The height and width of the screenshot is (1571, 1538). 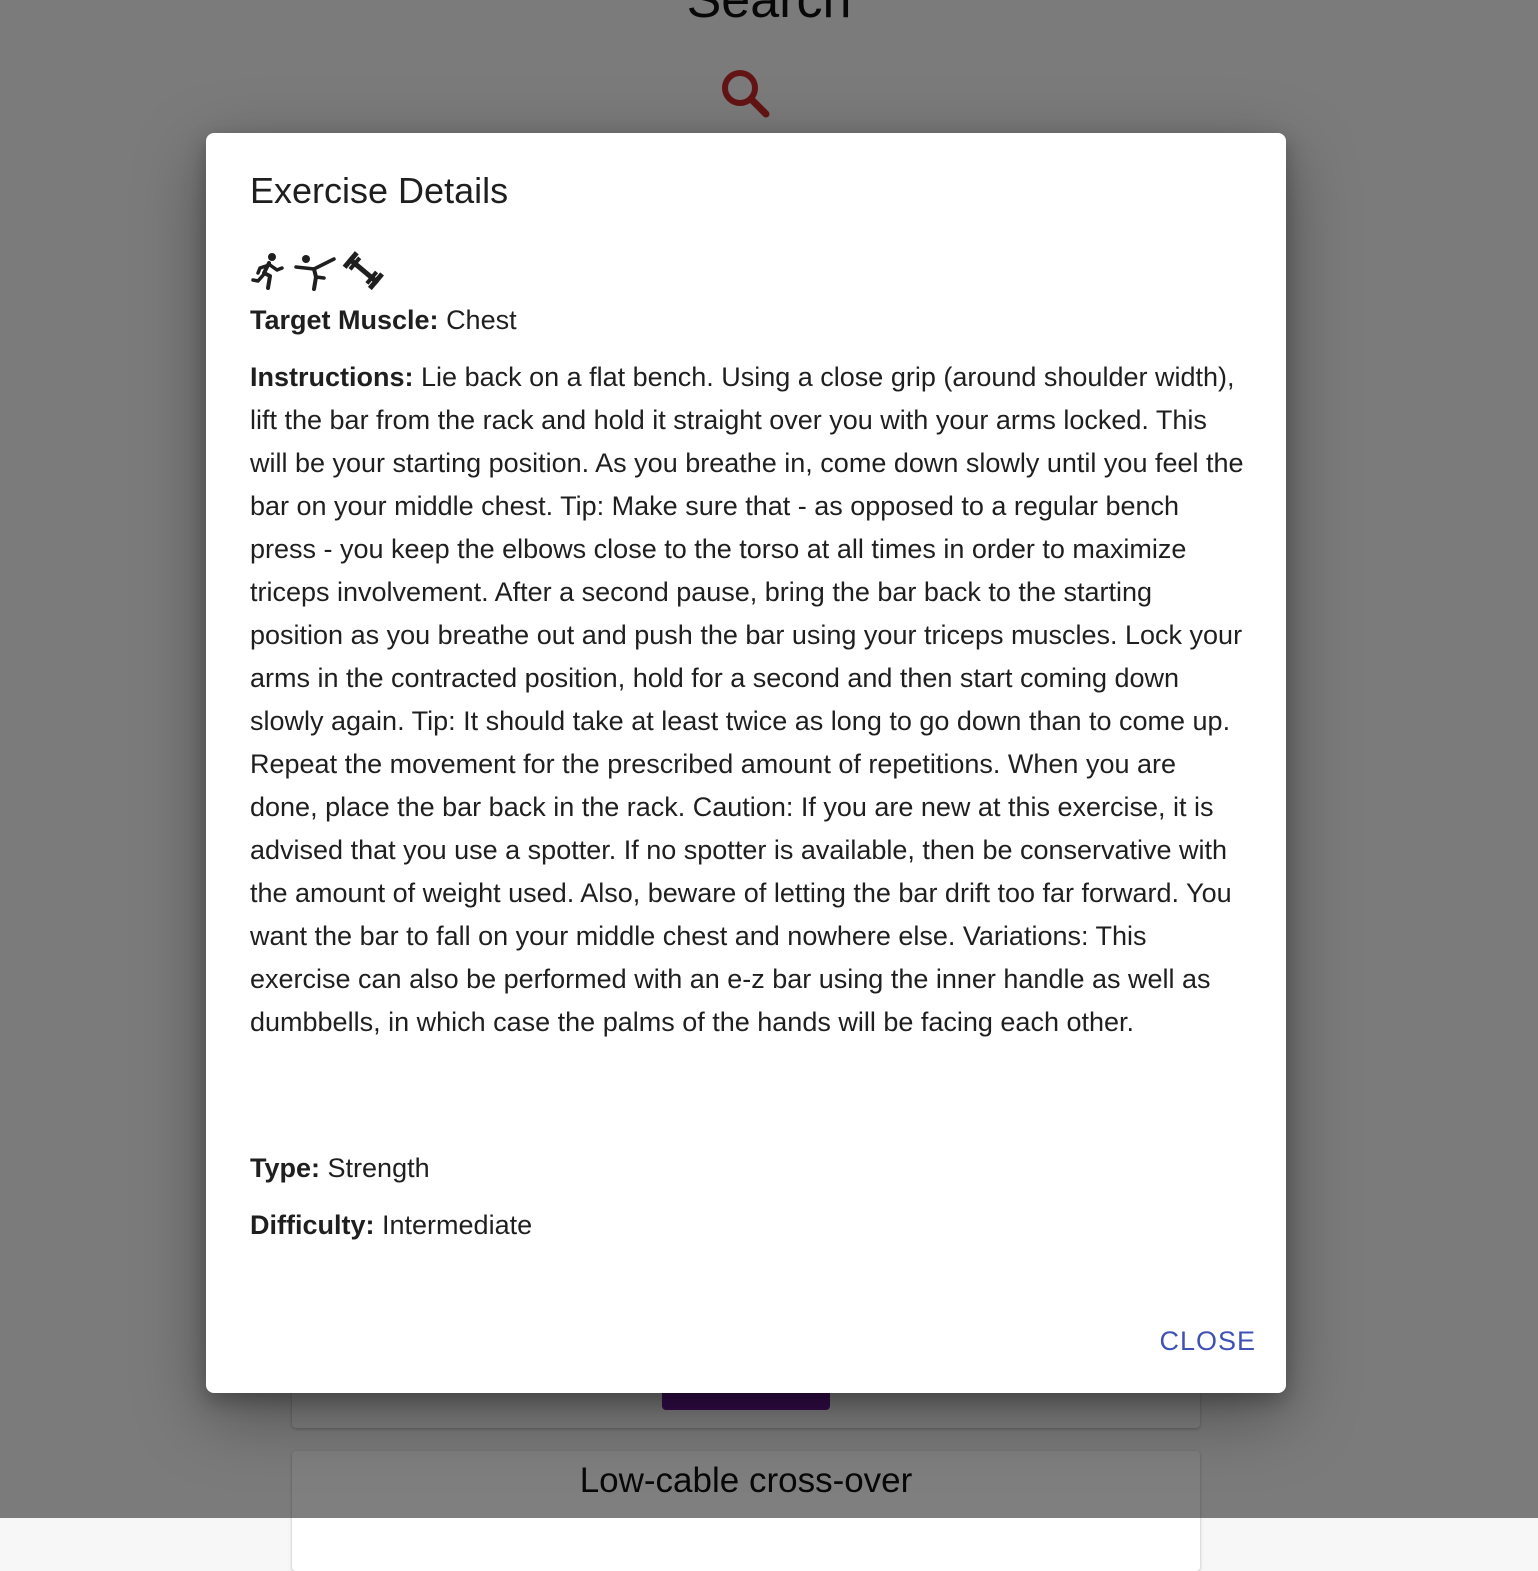 What do you see at coordinates (312, 1225) in the screenshot?
I see `difficulty-label: Difficulty:` at bounding box center [312, 1225].